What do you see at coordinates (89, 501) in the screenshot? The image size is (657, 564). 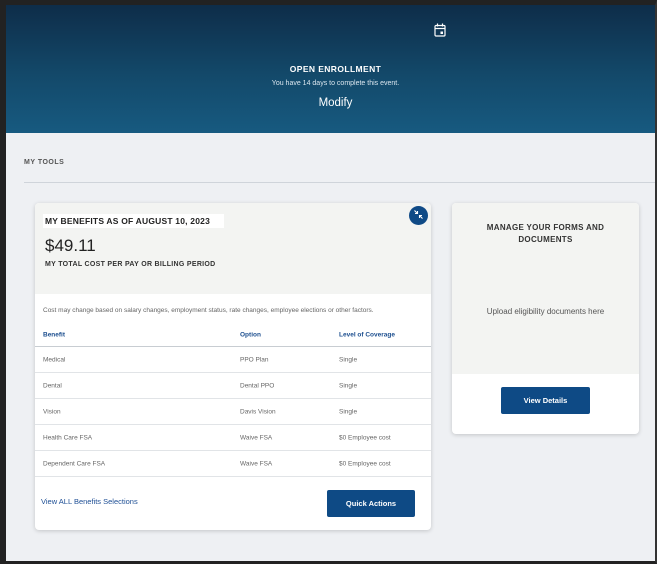 I see `view-all-benefits-link: View ALL Benefits Selections` at bounding box center [89, 501].